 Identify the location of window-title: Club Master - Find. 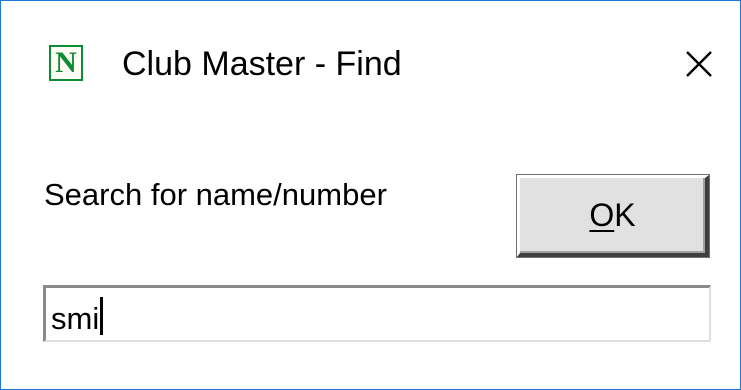
(262, 64).